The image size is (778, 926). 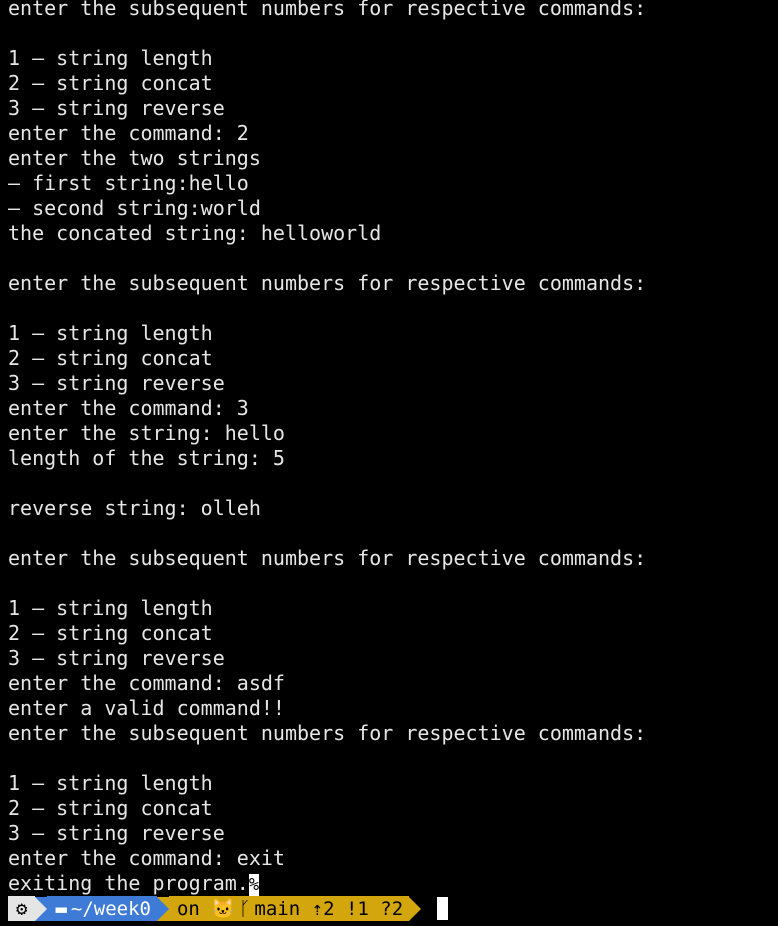 What do you see at coordinates (443, 908) in the screenshot?
I see `text-cursor` at bounding box center [443, 908].